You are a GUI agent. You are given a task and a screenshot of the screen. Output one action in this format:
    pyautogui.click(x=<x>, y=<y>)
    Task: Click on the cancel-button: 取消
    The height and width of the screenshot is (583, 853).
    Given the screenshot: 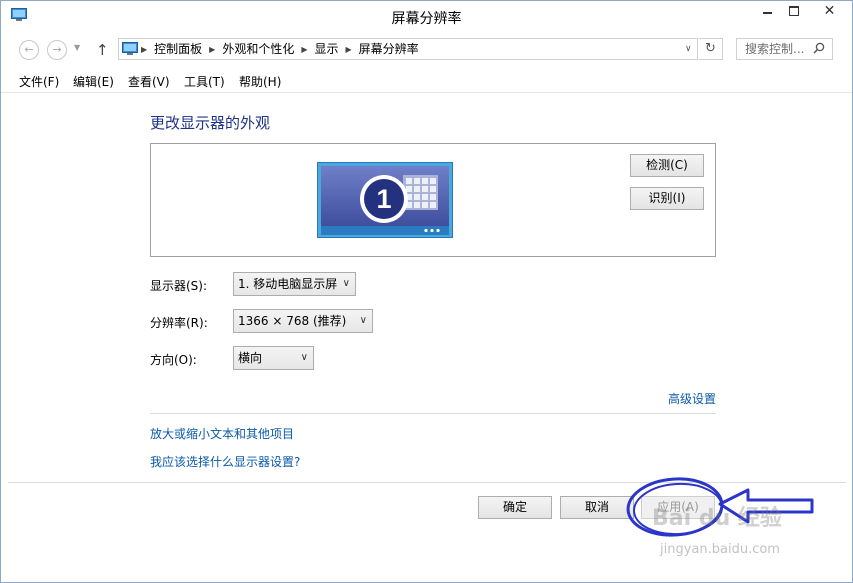 What is the action you would take?
    pyautogui.click(x=597, y=507)
    